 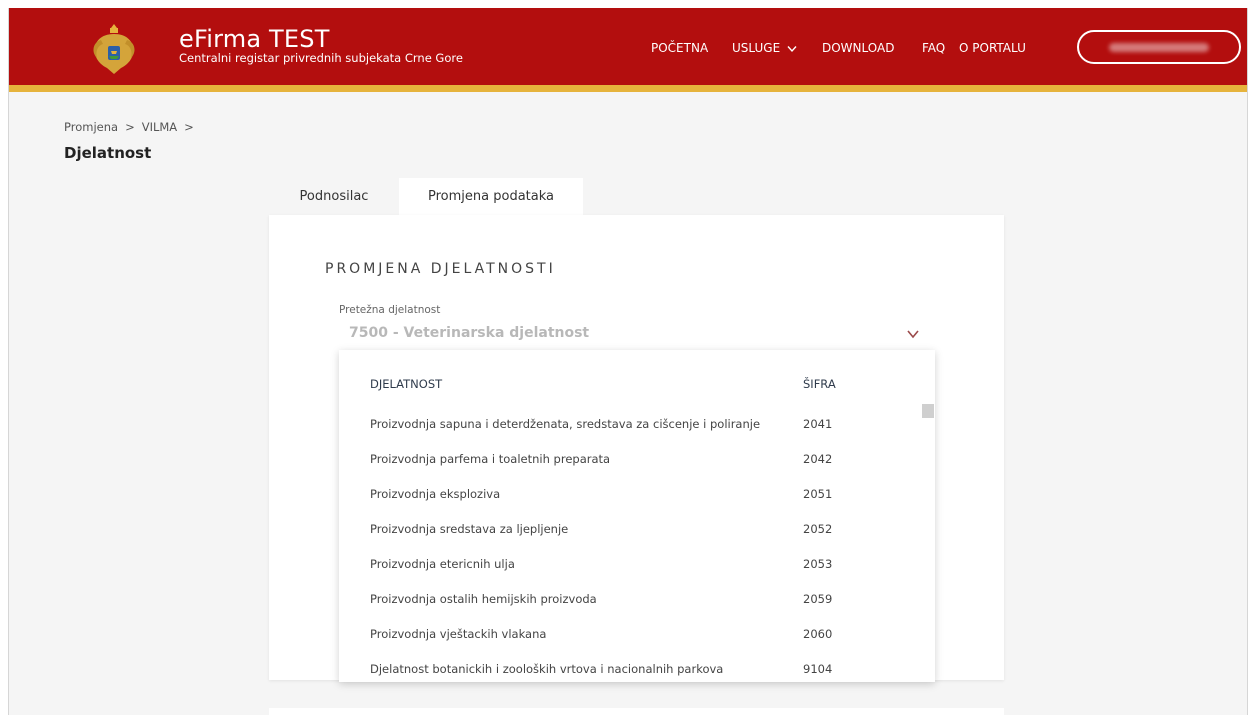 I want to click on coat-of-arms-logo, so click(x=114, y=47).